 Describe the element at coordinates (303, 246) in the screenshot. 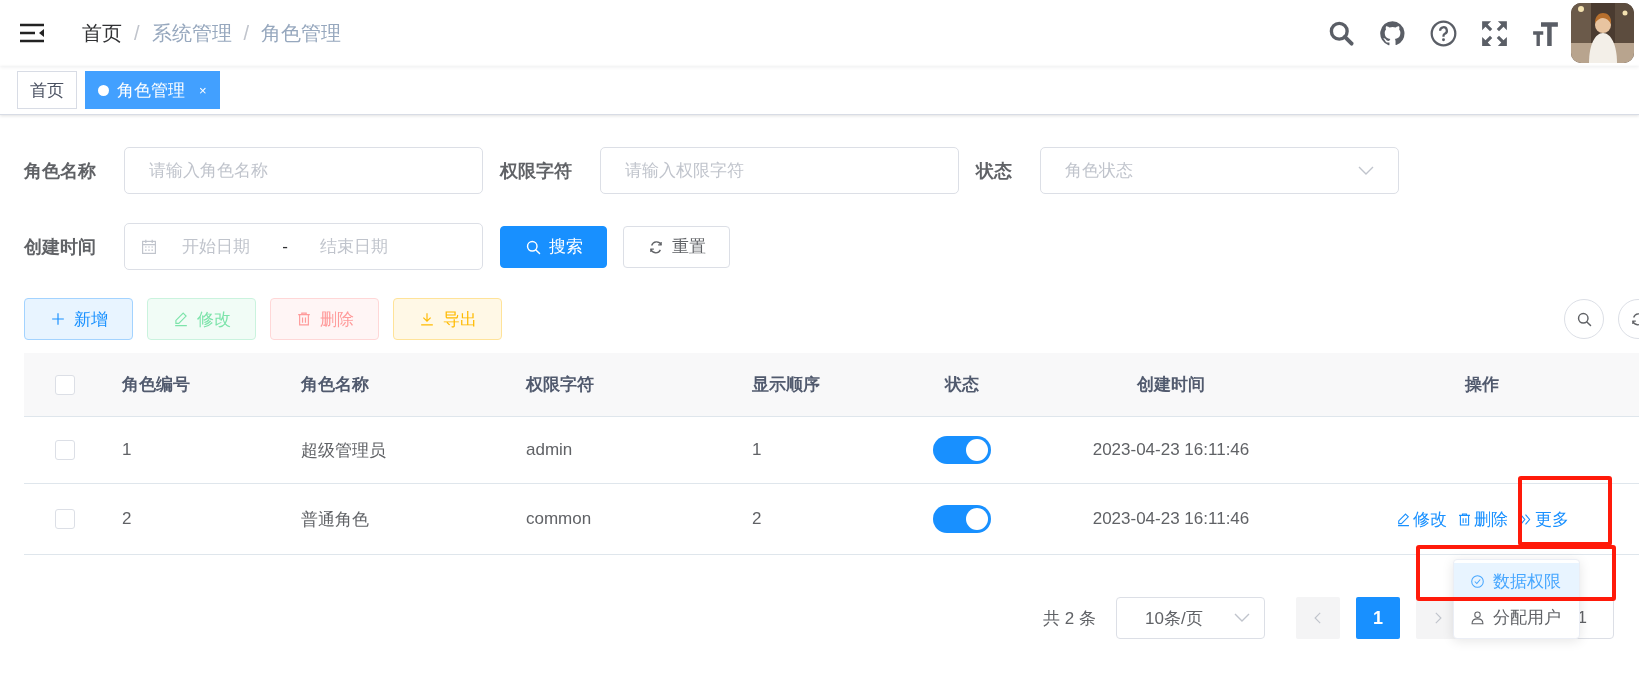

I see `date-range-field: 开始日期 - 结束日期` at that location.